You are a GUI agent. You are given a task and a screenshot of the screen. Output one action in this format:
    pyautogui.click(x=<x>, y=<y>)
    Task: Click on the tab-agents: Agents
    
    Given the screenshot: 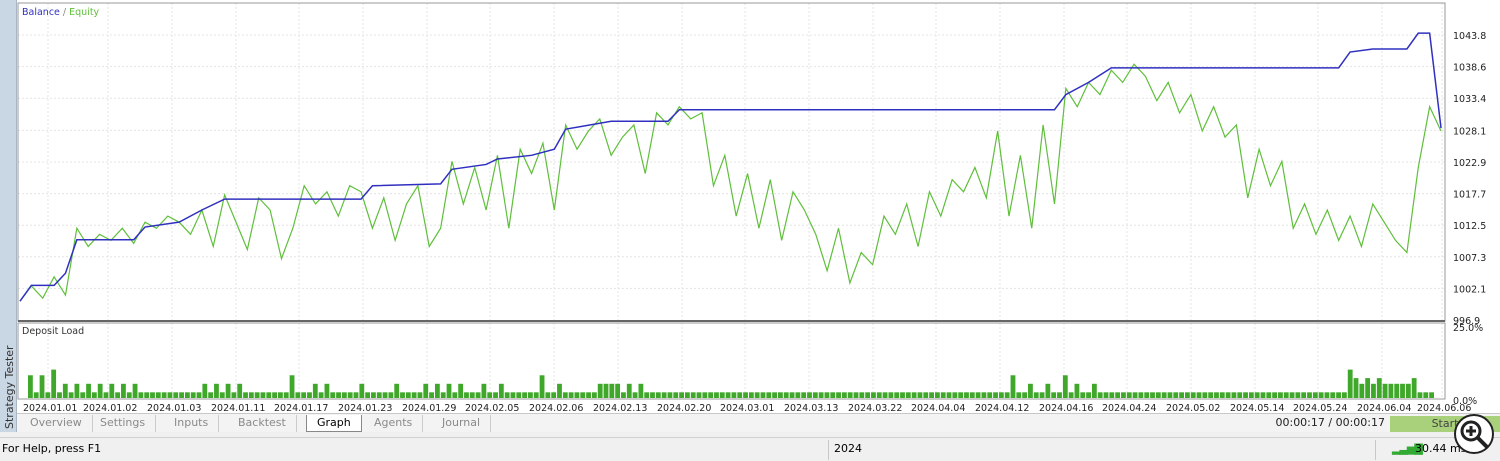 What is the action you would take?
    pyautogui.click(x=394, y=423)
    